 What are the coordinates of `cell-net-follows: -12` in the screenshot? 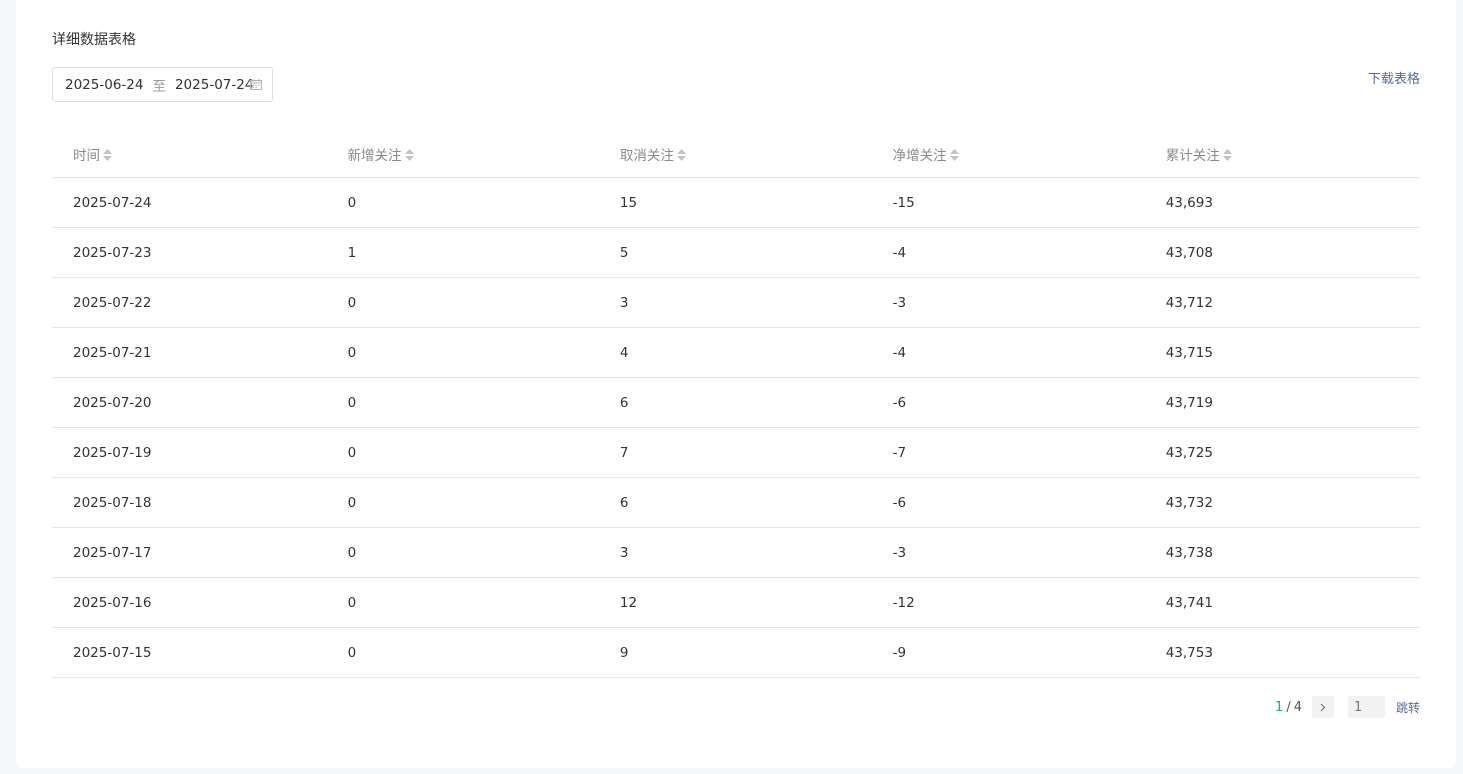 It's located at (1008, 602).